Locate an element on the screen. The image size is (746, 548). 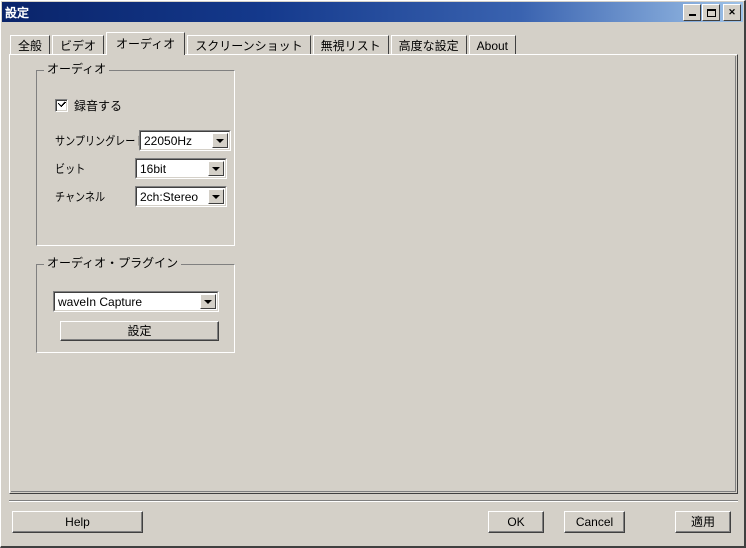
tab-about: About is located at coordinates (492, 45).